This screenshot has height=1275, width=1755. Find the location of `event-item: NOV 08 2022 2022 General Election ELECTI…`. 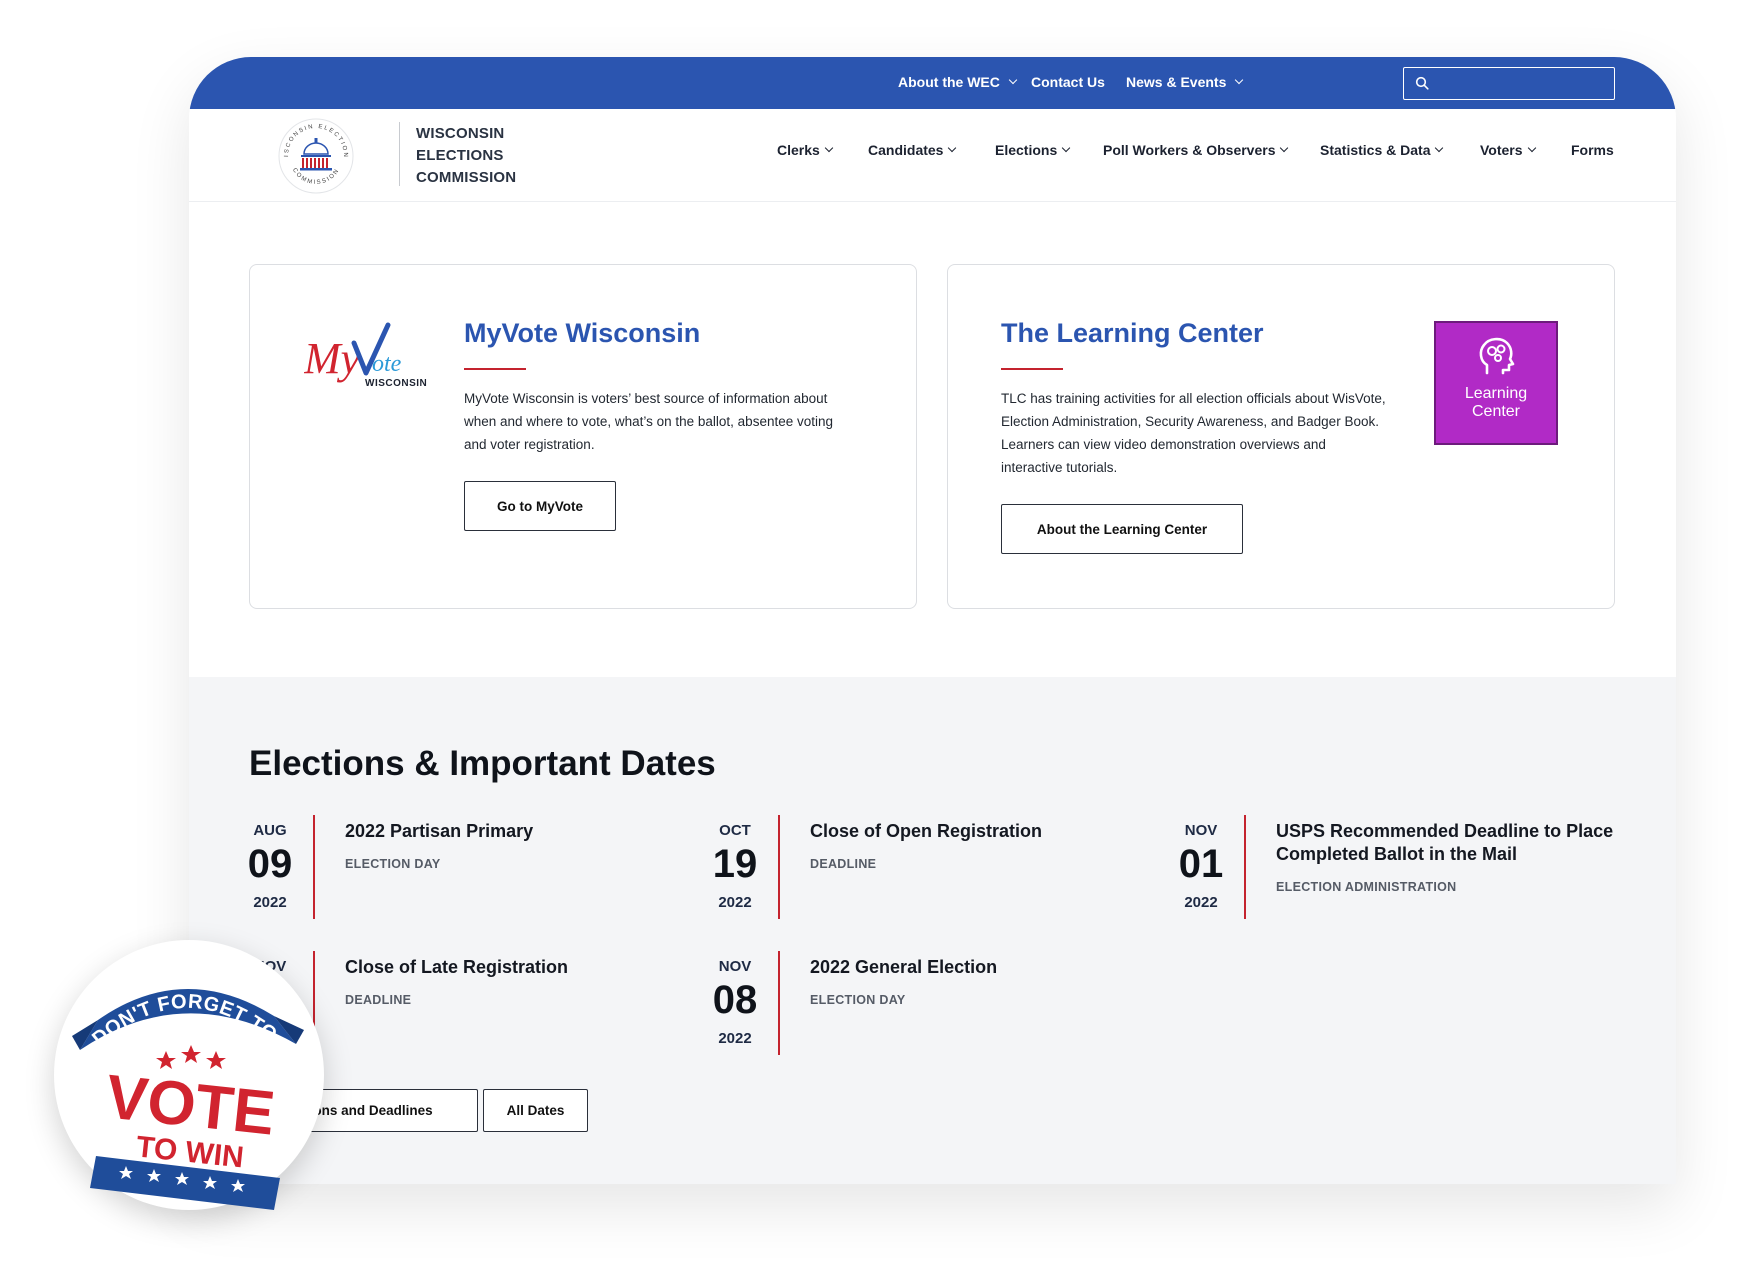

event-item: NOV 08 2022 2022 General Election ELECTI… is located at coordinates (940, 1006).